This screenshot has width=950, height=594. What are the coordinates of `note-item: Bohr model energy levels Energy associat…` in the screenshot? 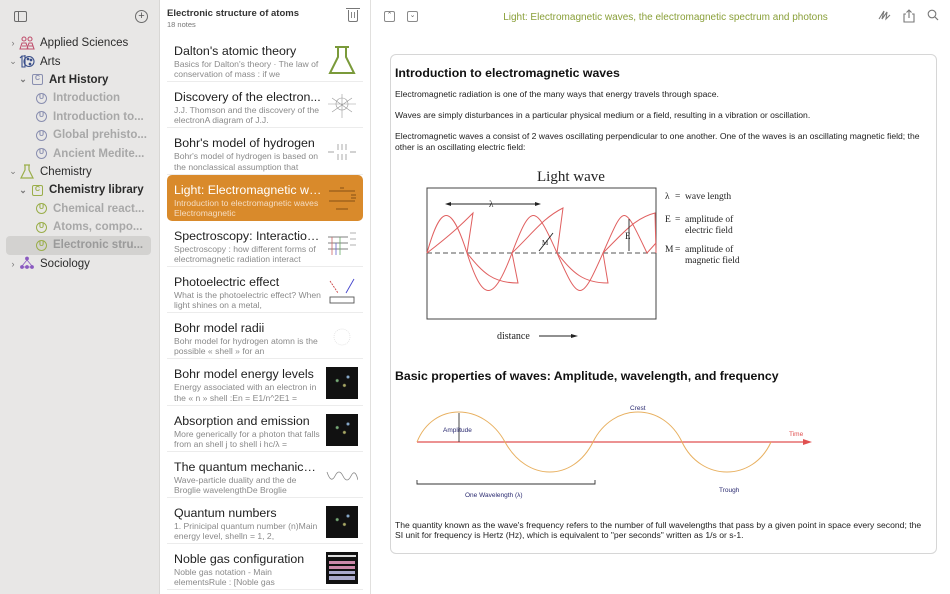 It's located at (265, 382).